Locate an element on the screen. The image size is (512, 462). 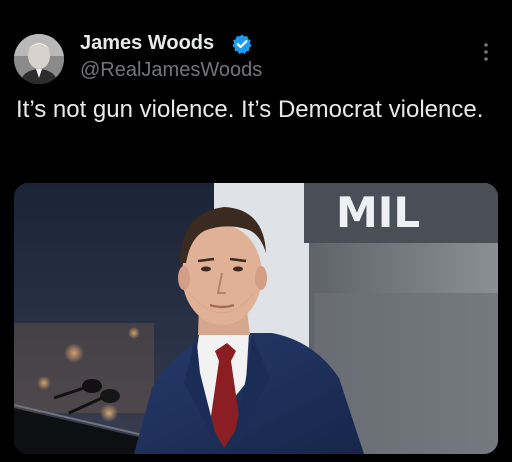
verified-badge-icon is located at coordinates (242, 44).